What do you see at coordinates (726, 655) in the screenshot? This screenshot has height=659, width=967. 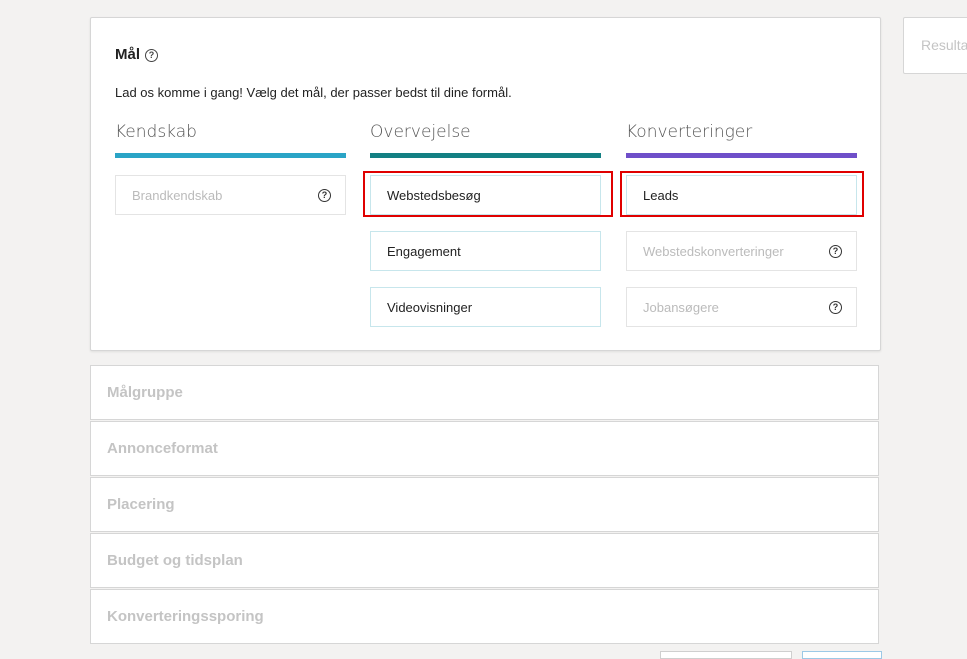 I see `footer-button-secondary` at bounding box center [726, 655].